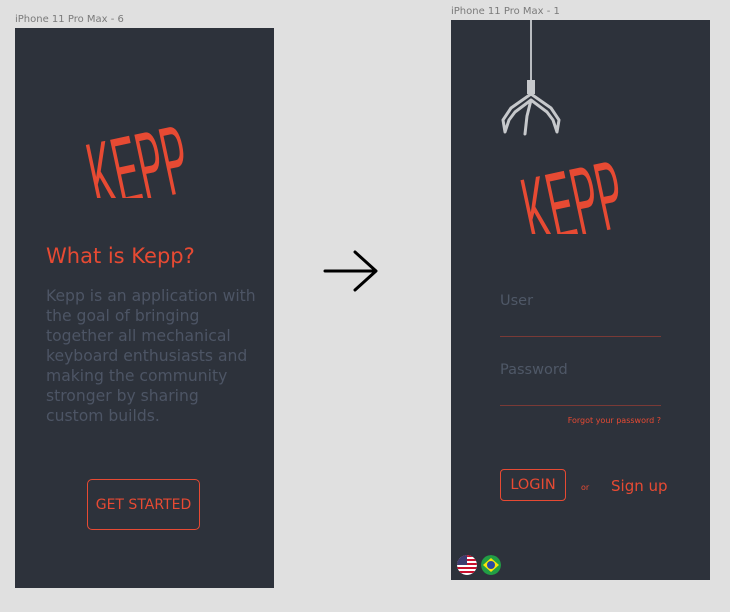 The image size is (730, 612). I want to click on or-separator: or, so click(585, 487).